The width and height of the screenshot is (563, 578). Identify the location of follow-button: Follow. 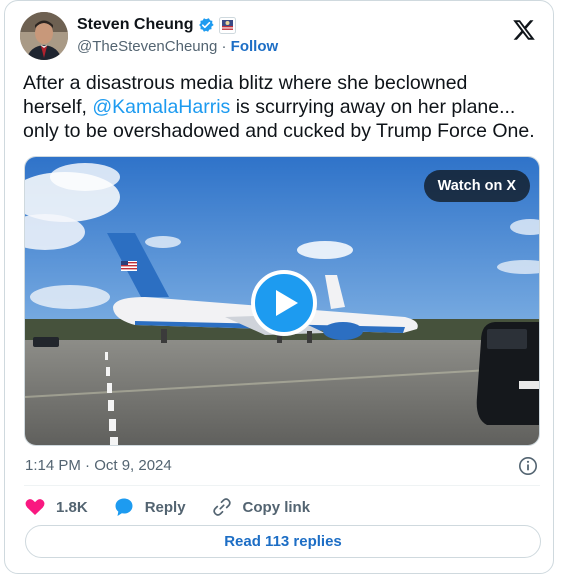
(255, 46).